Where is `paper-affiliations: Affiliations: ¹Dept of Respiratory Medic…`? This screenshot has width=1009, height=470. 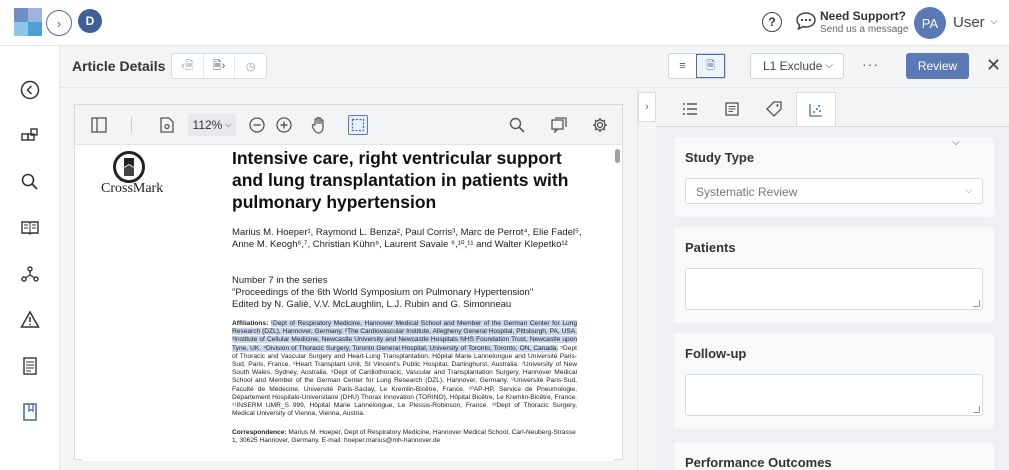 paper-affiliations: Affiliations: ¹Dept of Respiratory Medic… is located at coordinates (404, 369).